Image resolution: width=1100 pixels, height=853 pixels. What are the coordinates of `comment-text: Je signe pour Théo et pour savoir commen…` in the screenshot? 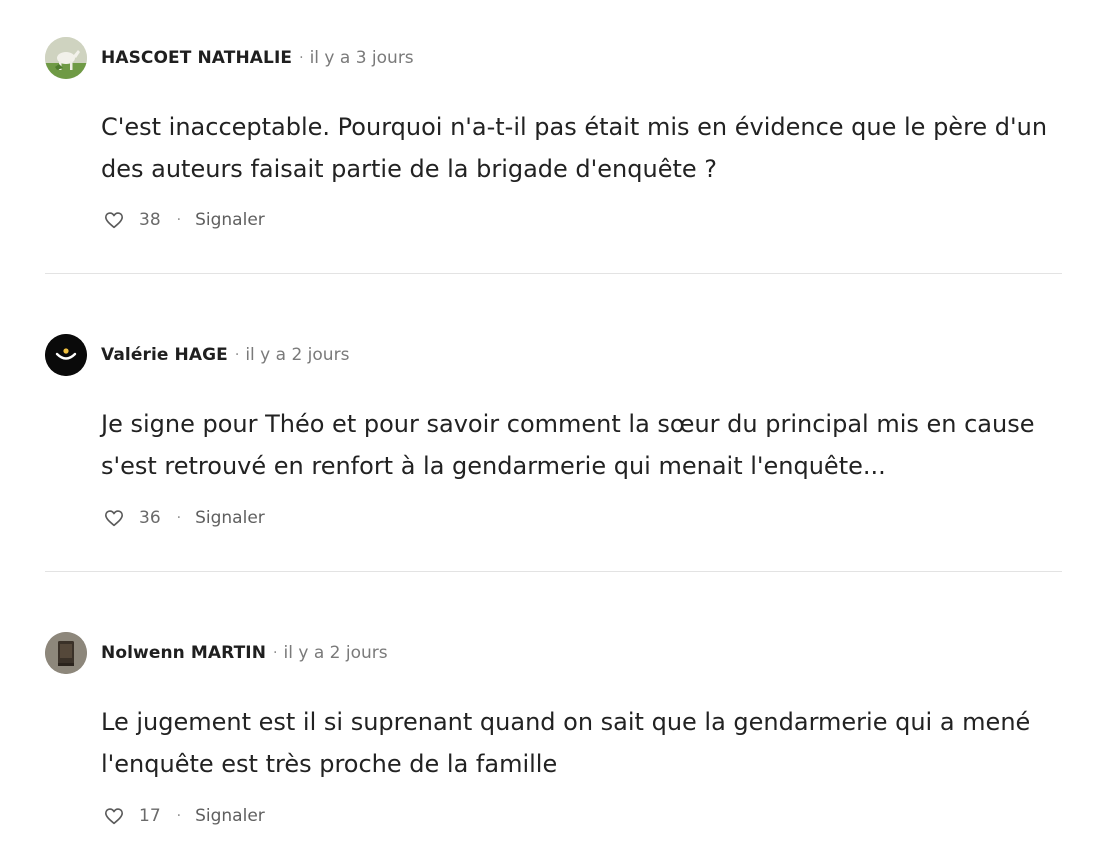 It's located at (568, 445).